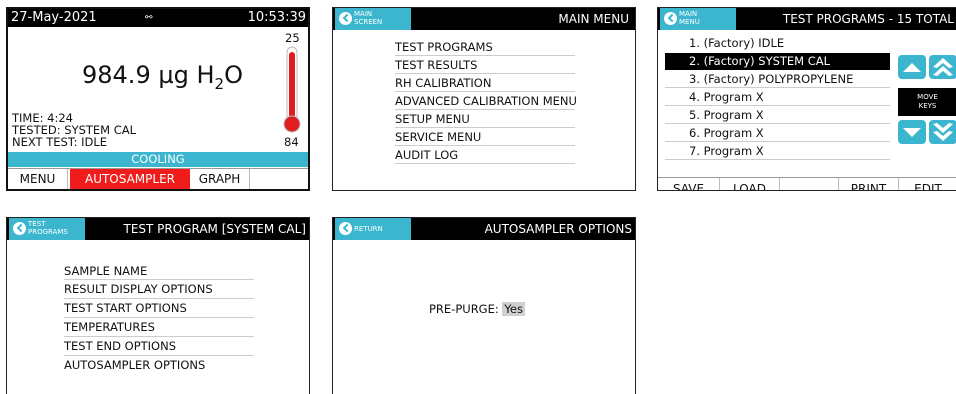 The image size is (956, 394). Describe the element at coordinates (593, 19) in the screenshot. I see `page-title: MAIN MENU` at that location.